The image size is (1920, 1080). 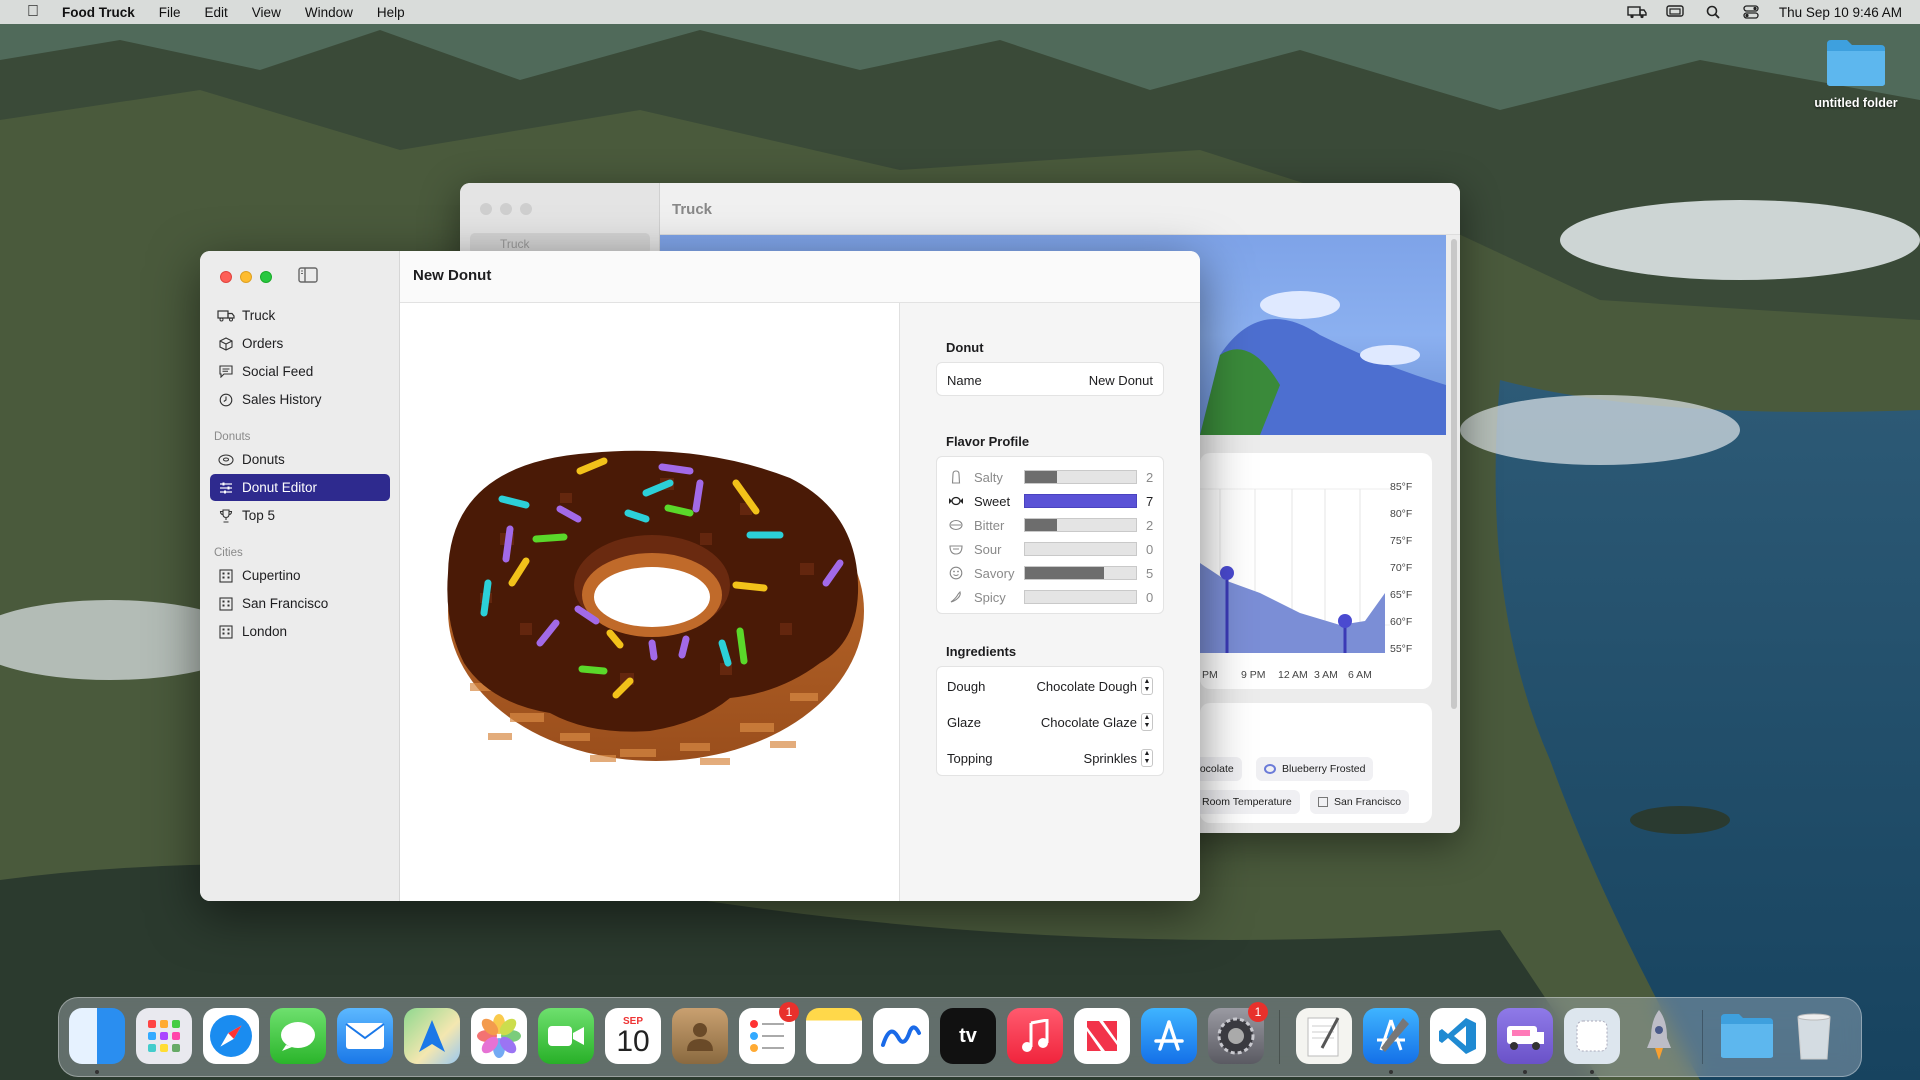 I want to click on menu-clock: Thu Sep 10 9:46 AM, so click(x=1840, y=12).